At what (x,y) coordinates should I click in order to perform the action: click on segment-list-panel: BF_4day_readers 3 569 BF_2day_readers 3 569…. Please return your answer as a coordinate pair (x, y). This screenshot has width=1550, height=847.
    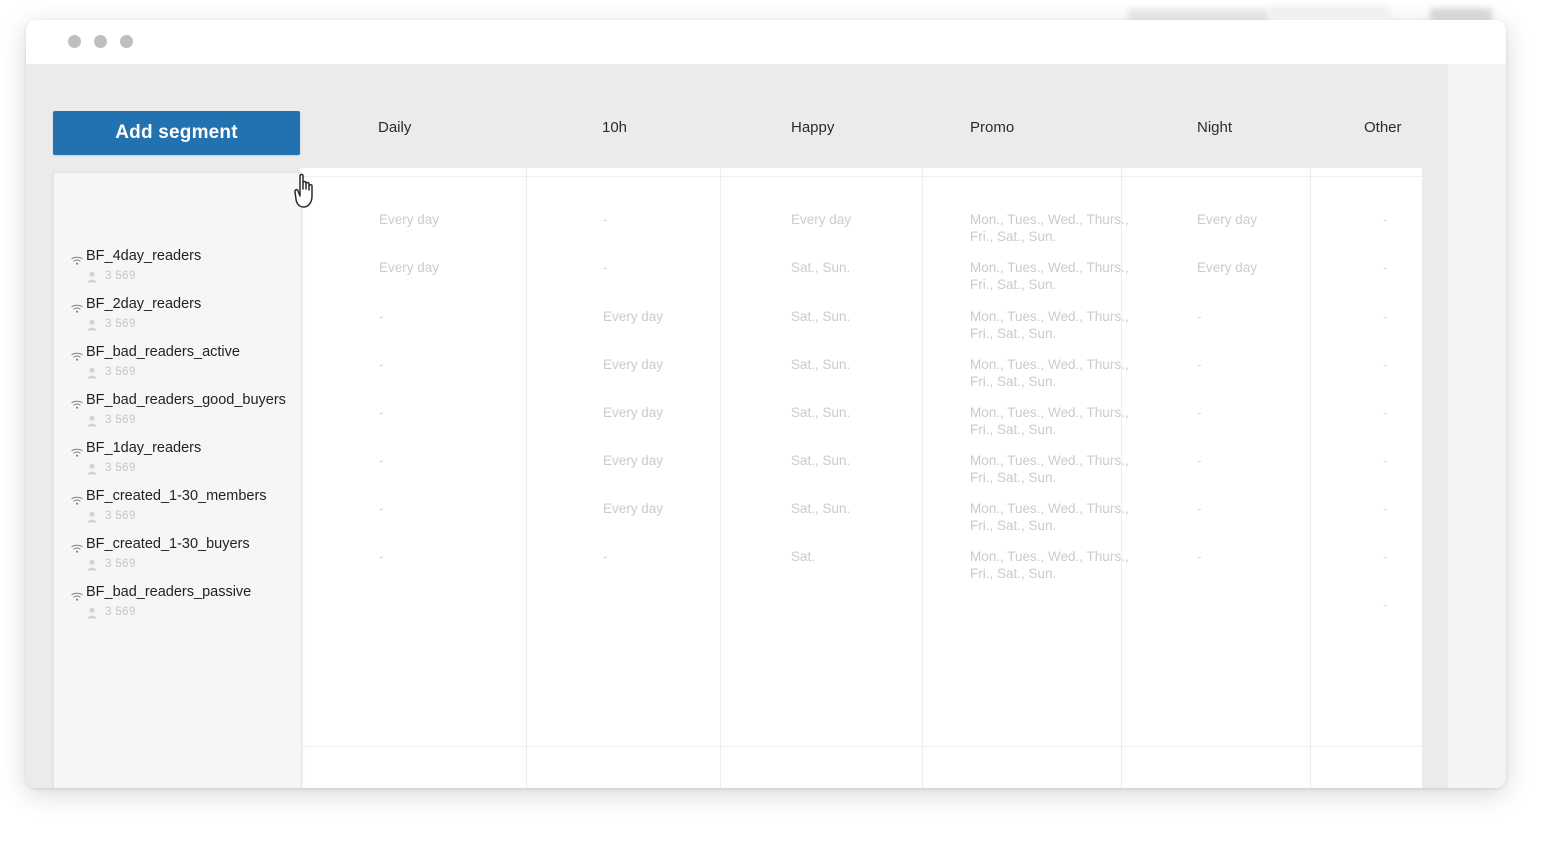
    Looking at the image, I should click on (177, 480).